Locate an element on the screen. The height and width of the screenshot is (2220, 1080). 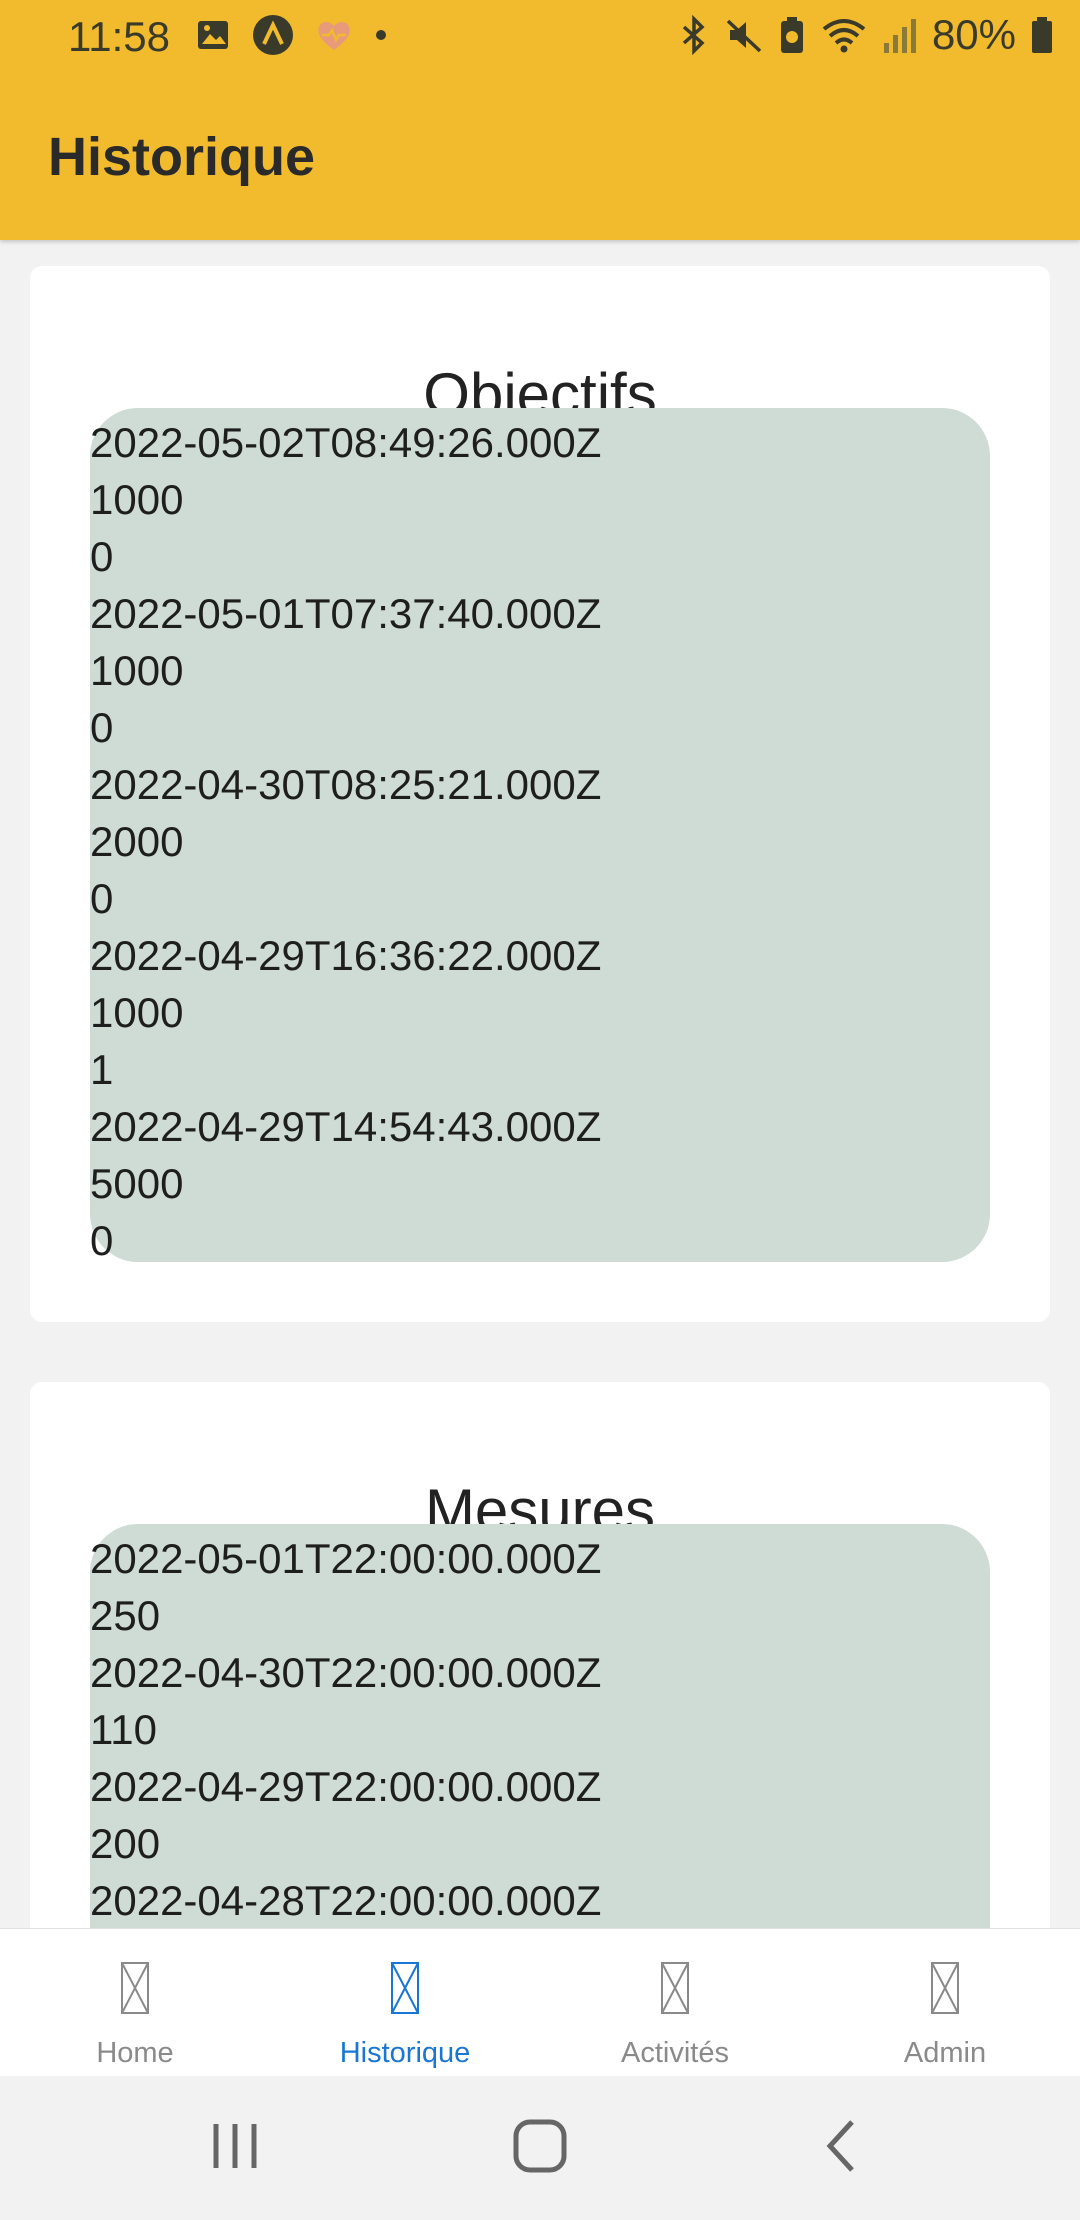
status-left-icons is located at coordinates (292, 35).